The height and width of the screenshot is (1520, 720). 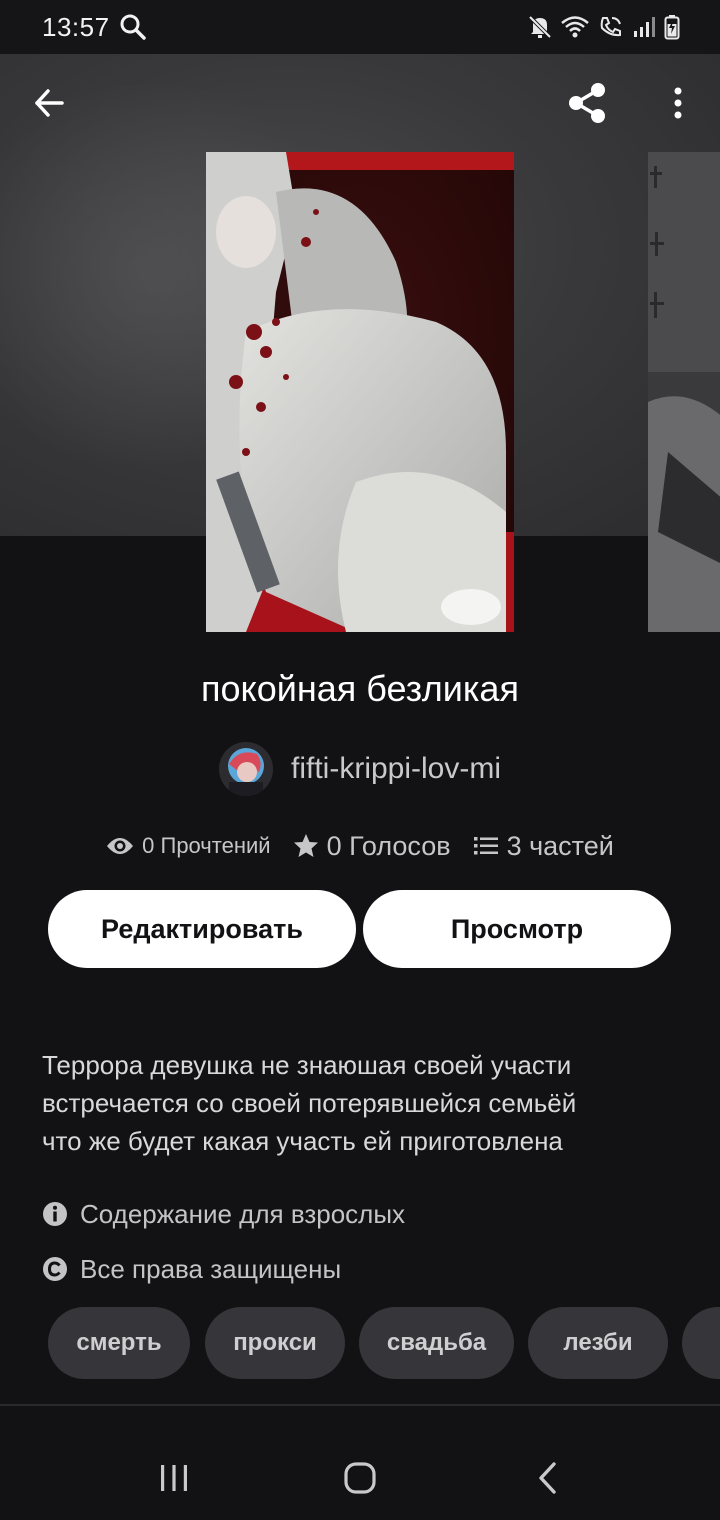 I want to click on author-avatar, so click(x=246, y=769).